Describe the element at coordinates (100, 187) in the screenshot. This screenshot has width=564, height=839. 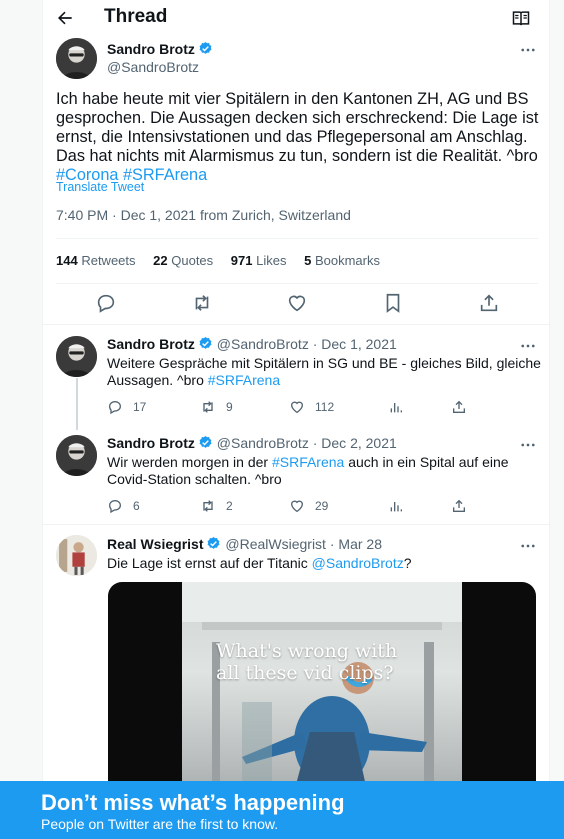
I see `translate-link: Translate Tweet` at that location.